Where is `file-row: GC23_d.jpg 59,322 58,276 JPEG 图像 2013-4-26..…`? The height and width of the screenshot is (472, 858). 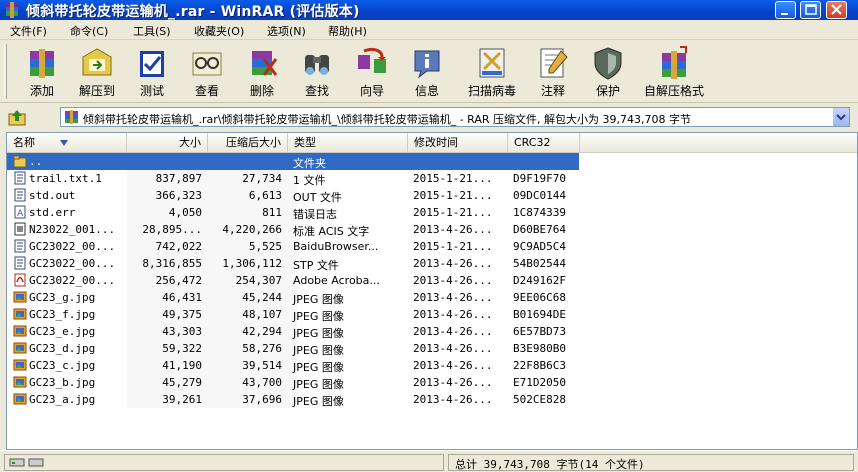 file-row: GC23_d.jpg 59,322 58,276 JPEG 图像 2013-4-26..… is located at coordinates (293, 348).